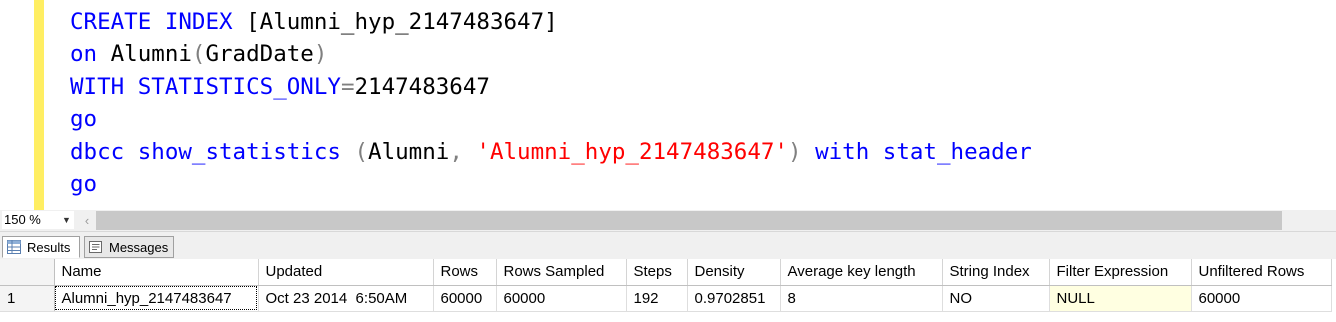 This screenshot has height=322, width=1336. I want to click on cell-filter-expression: NULL, so click(1120, 298).